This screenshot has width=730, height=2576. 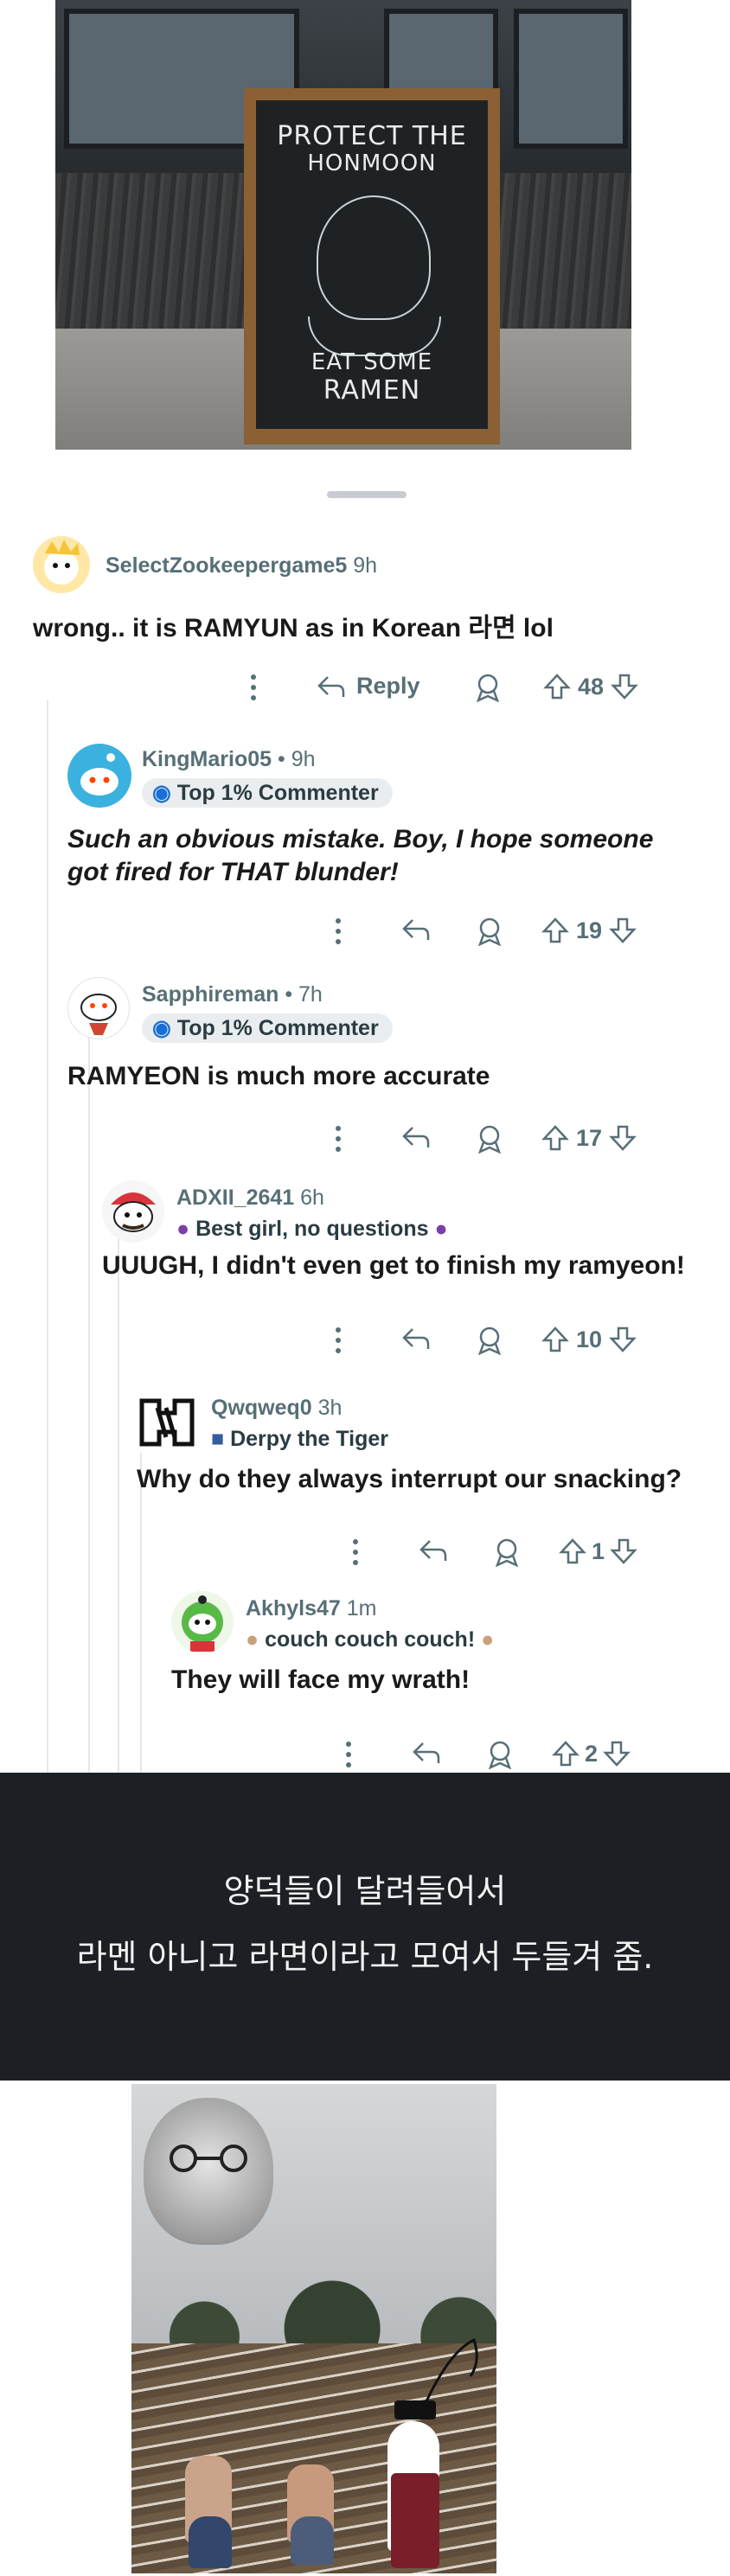 What do you see at coordinates (312, 1229) in the screenshot?
I see `user-flair: ● Best girl, no questions ●` at bounding box center [312, 1229].